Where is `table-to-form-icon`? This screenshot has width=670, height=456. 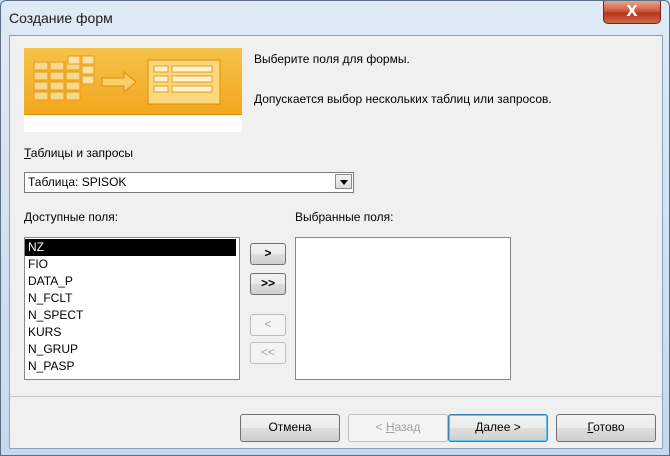 table-to-form-icon is located at coordinates (127, 80).